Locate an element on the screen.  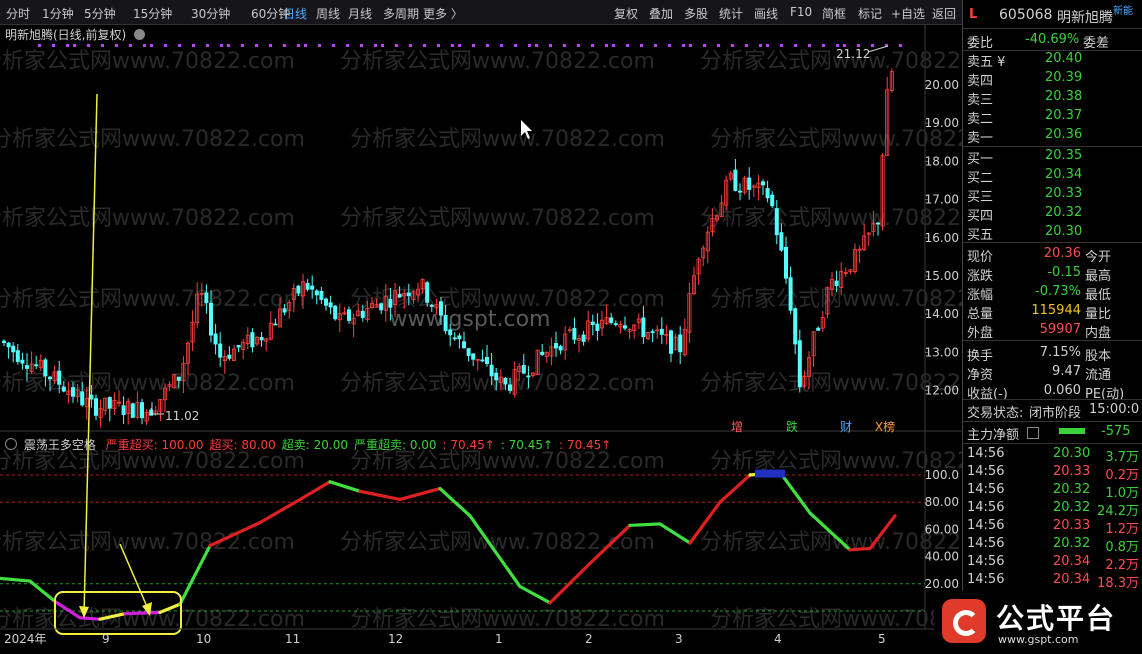
toolbar-item-1: 1分钟 is located at coordinates (58, 13).